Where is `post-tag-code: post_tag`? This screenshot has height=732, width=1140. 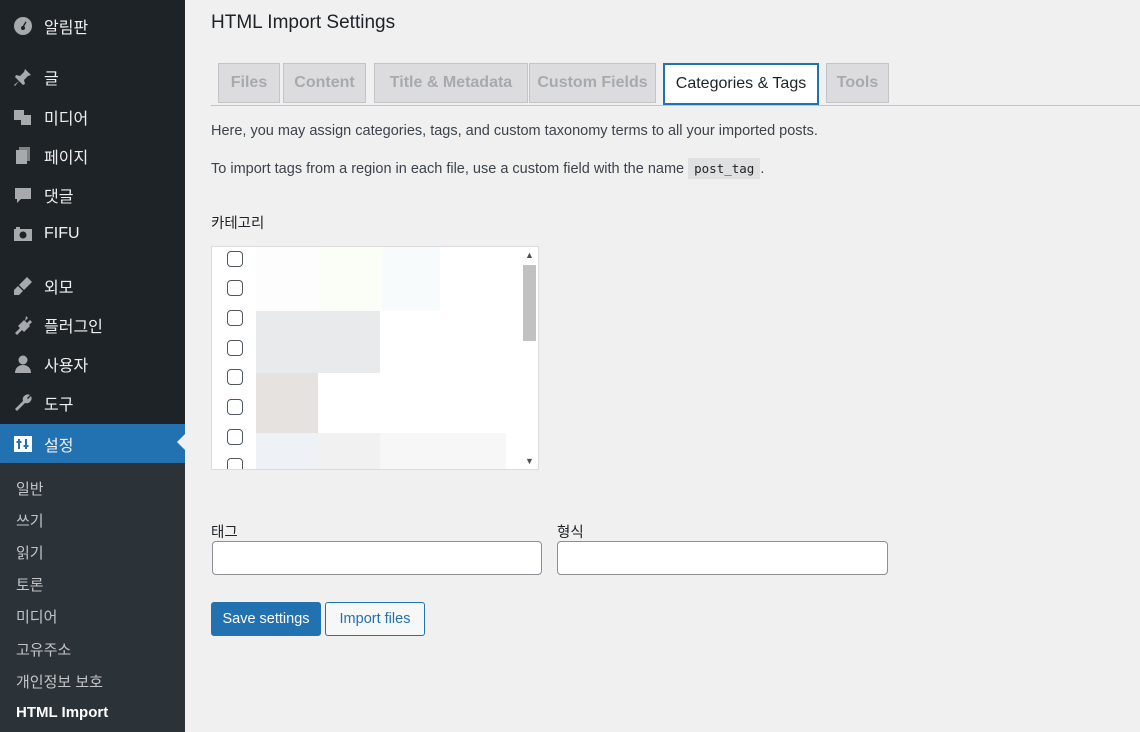
post-tag-code: post_tag is located at coordinates (724, 168).